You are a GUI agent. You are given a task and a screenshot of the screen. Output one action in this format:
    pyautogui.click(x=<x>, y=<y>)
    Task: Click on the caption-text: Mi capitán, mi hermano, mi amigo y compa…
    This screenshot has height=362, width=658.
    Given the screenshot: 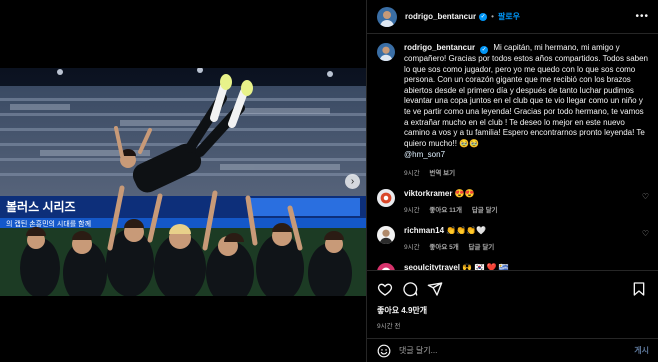 What is the action you would take?
    pyautogui.click(x=526, y=95)
    